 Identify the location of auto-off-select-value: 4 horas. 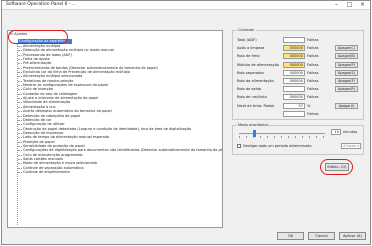
(349, 146).